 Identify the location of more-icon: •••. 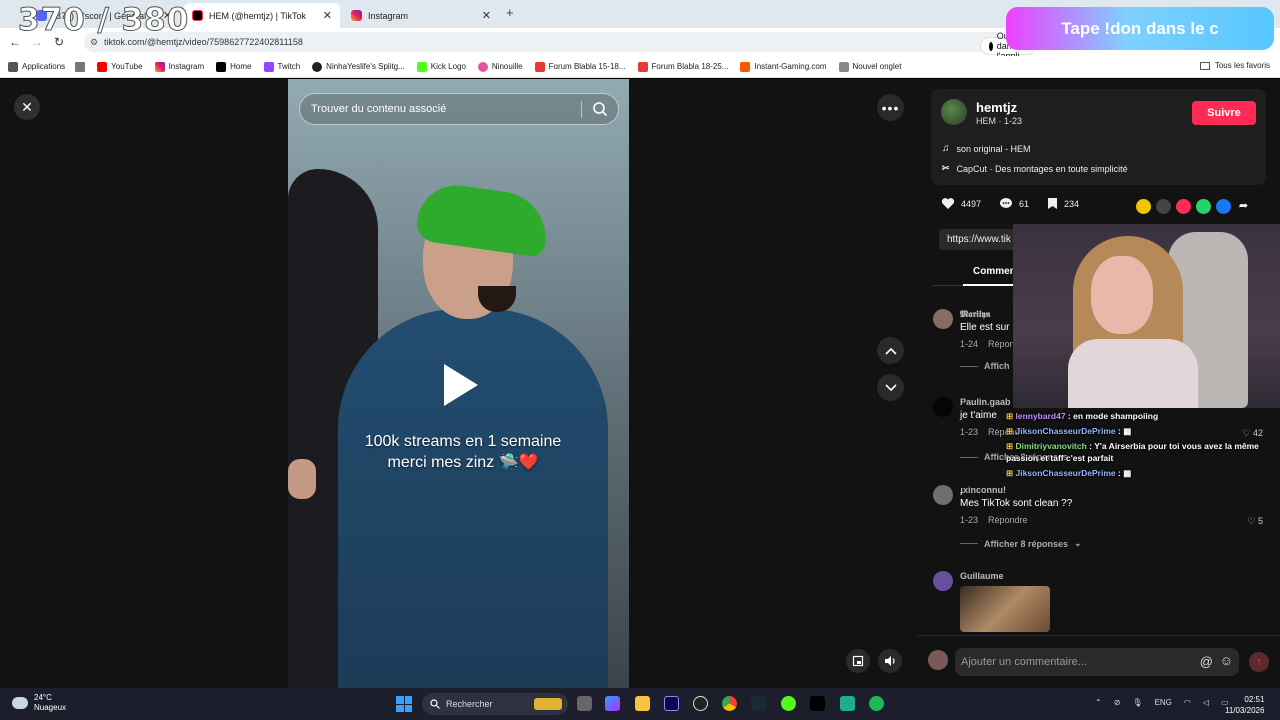
(890, 107).